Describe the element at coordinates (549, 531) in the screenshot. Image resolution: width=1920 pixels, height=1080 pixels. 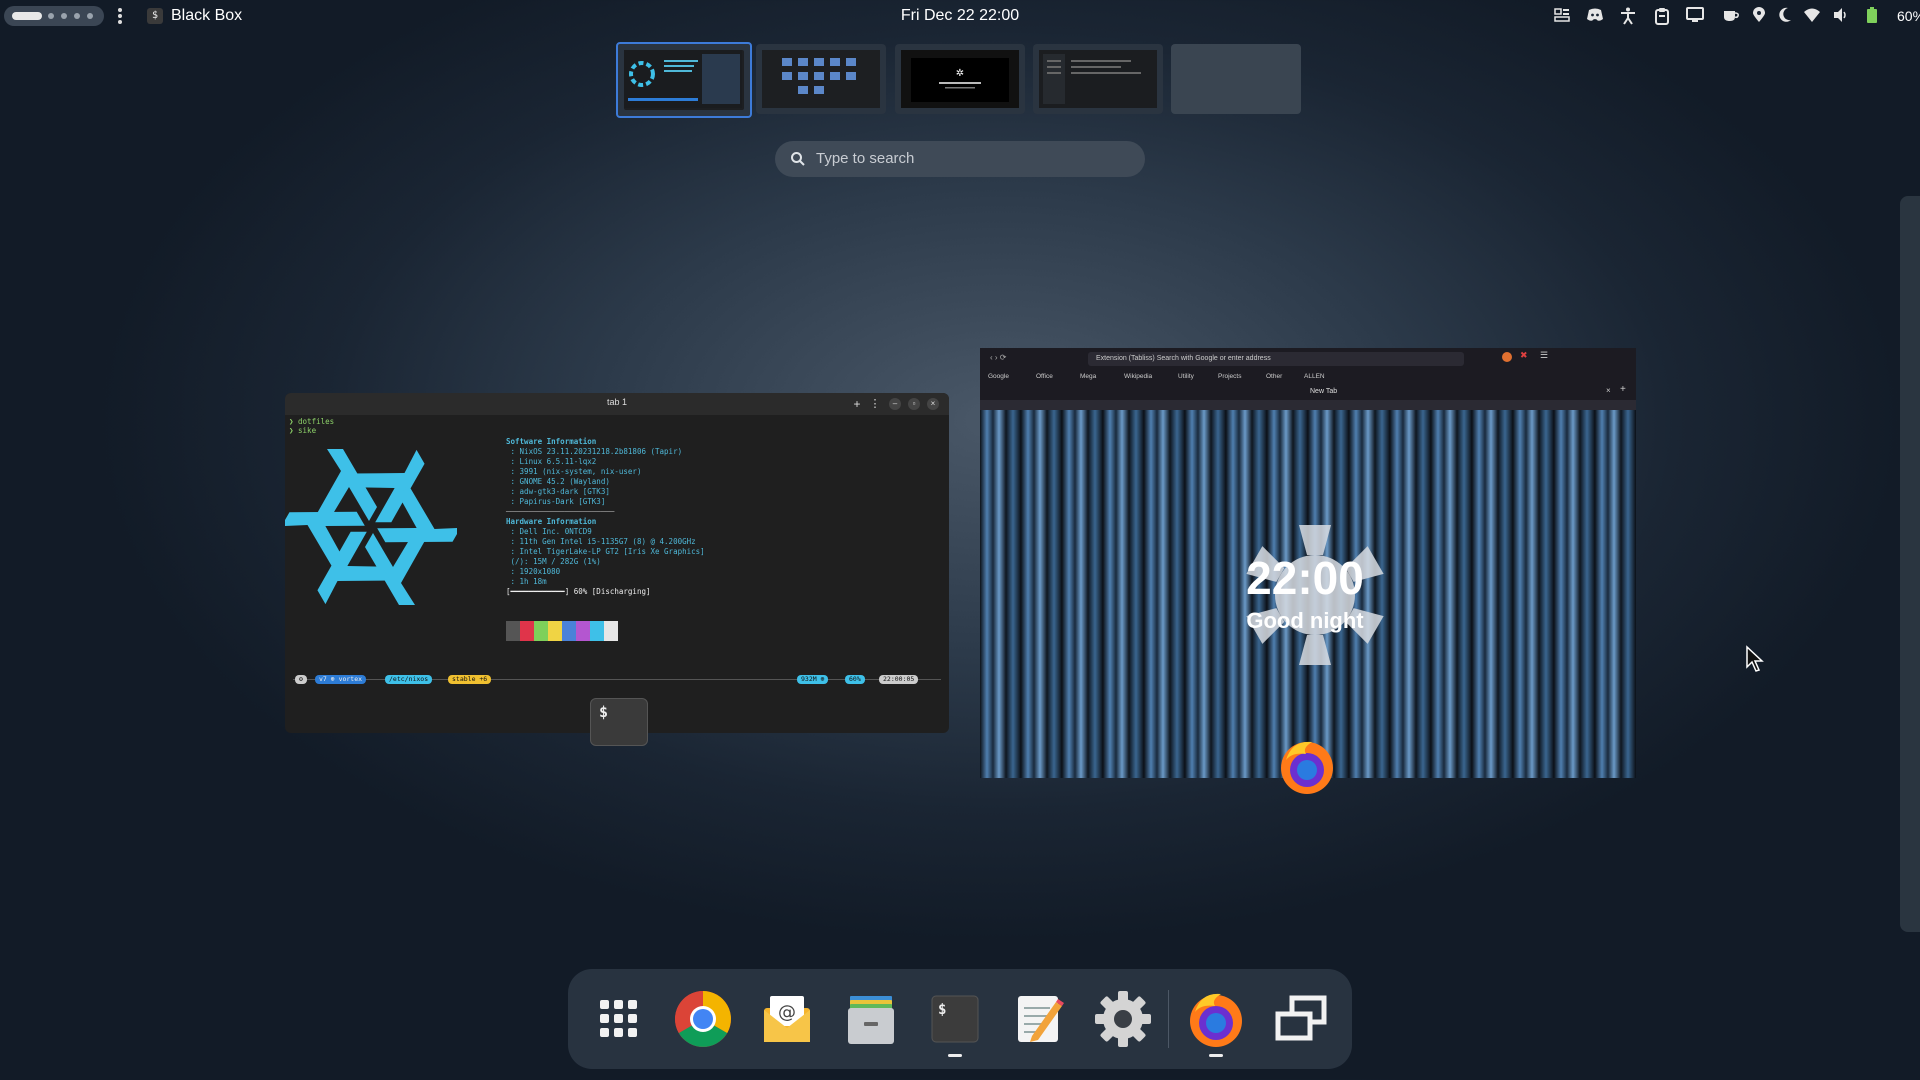
I see `info-line: : Dell Inc. 0NTCD9` at that location.